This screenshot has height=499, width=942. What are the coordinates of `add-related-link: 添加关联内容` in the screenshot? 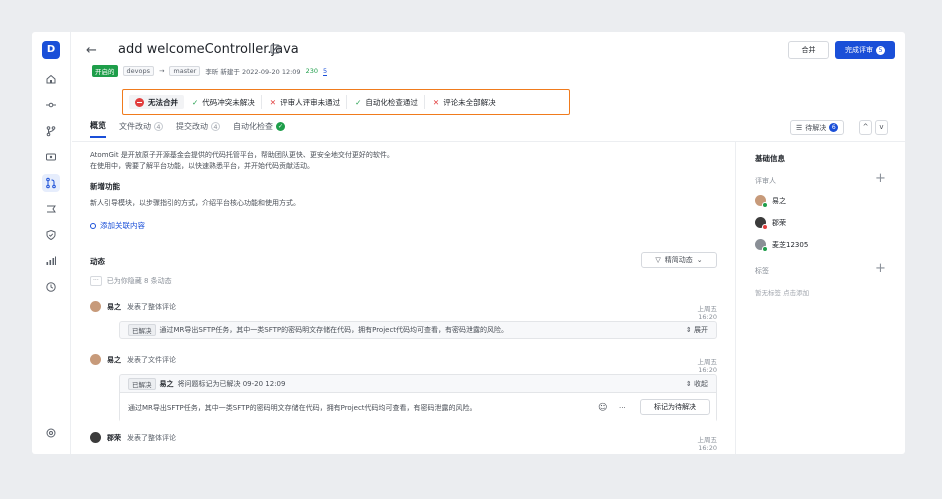 It's located at (117, 225).